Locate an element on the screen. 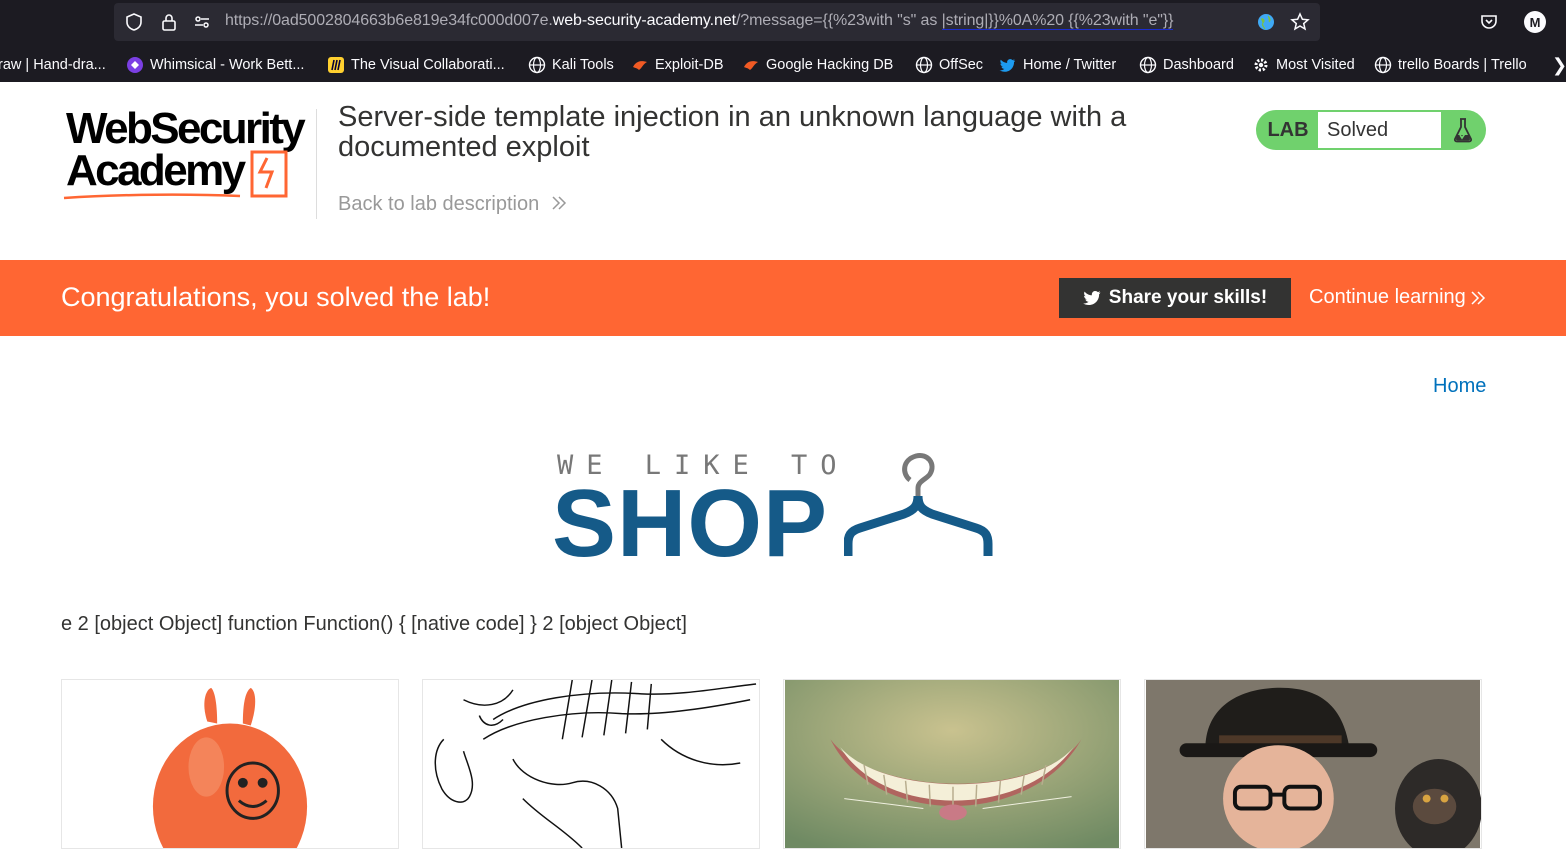 This screenshot has height=849, width=1566. gear-icon is located at coordinates (1261, 65).